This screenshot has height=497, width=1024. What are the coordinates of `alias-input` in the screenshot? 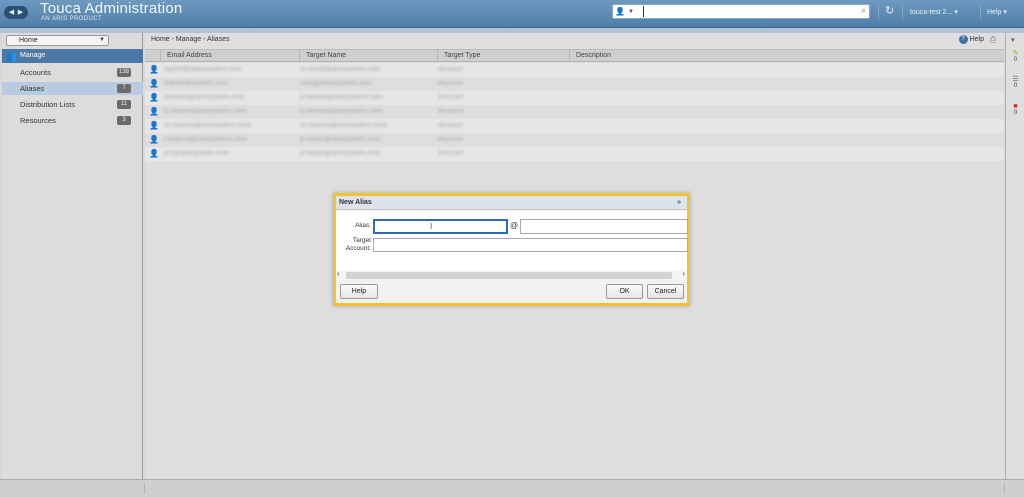 It's located at (440, 226).